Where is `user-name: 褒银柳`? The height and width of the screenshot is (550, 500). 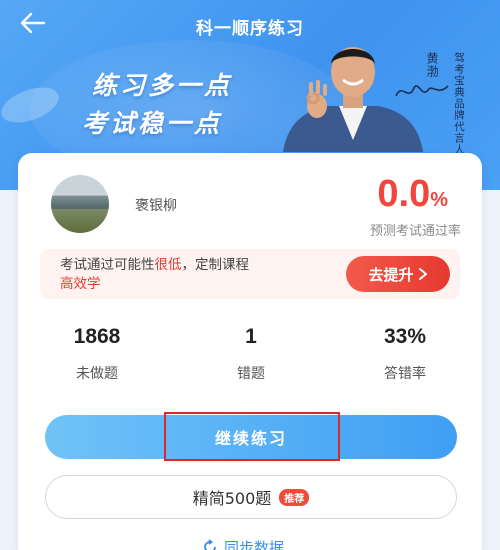
user-name: 褒银柳 is located at coordinates (156, 206).